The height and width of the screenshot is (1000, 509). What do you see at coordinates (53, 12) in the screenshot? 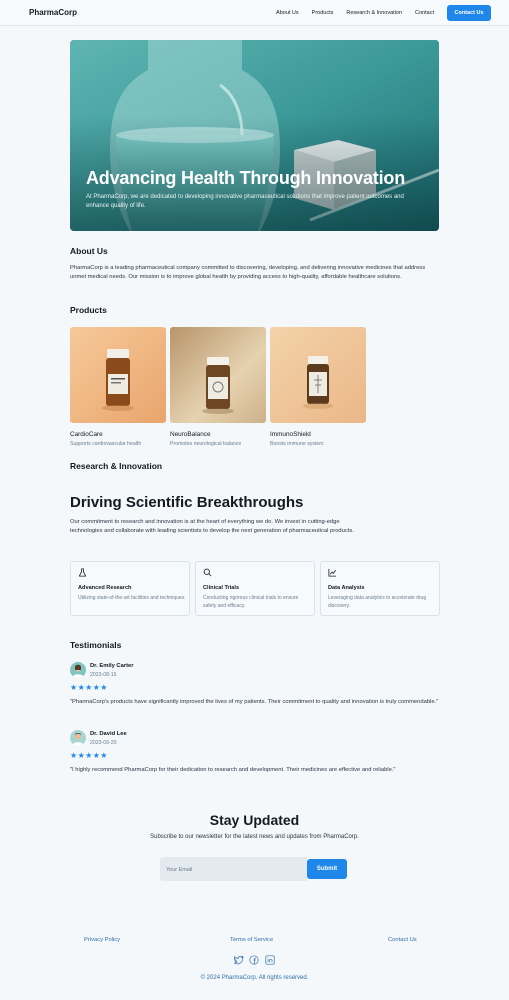
I see `brand-logo: PharmaCorp` at bounding box center [53, 12].